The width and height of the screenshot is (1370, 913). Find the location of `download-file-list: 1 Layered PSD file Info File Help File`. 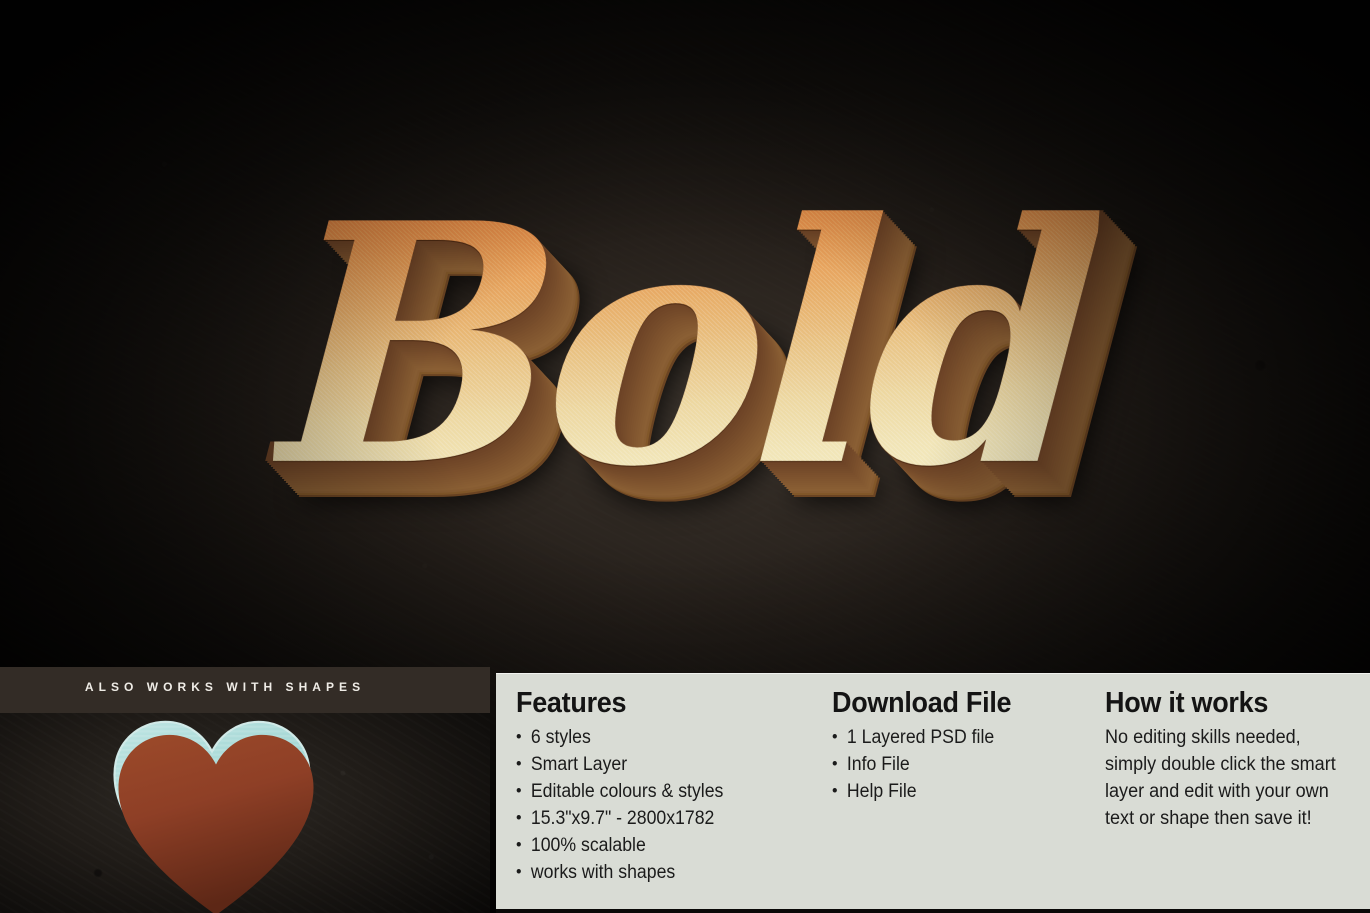

download-file-list: 1 Layered PSD file Info File Help File is located at coordinates (963, 764).